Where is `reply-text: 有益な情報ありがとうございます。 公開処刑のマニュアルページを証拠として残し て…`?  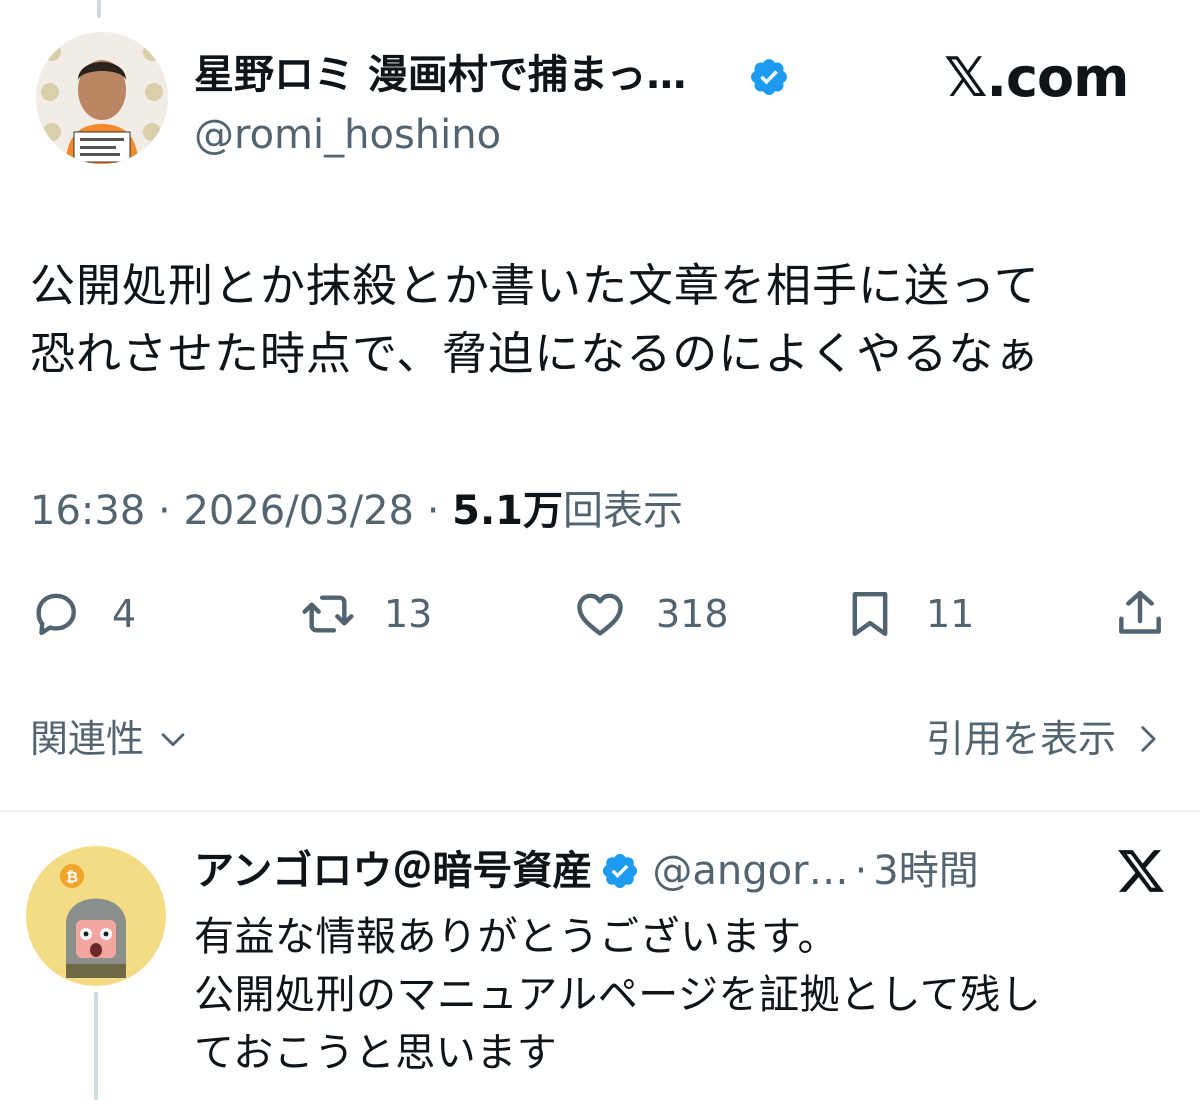
reply-text: 有益な情報ありがとうございます。 公開処刑のマニュアルページを証拠として残し て… is located at coordinates (689, 995).